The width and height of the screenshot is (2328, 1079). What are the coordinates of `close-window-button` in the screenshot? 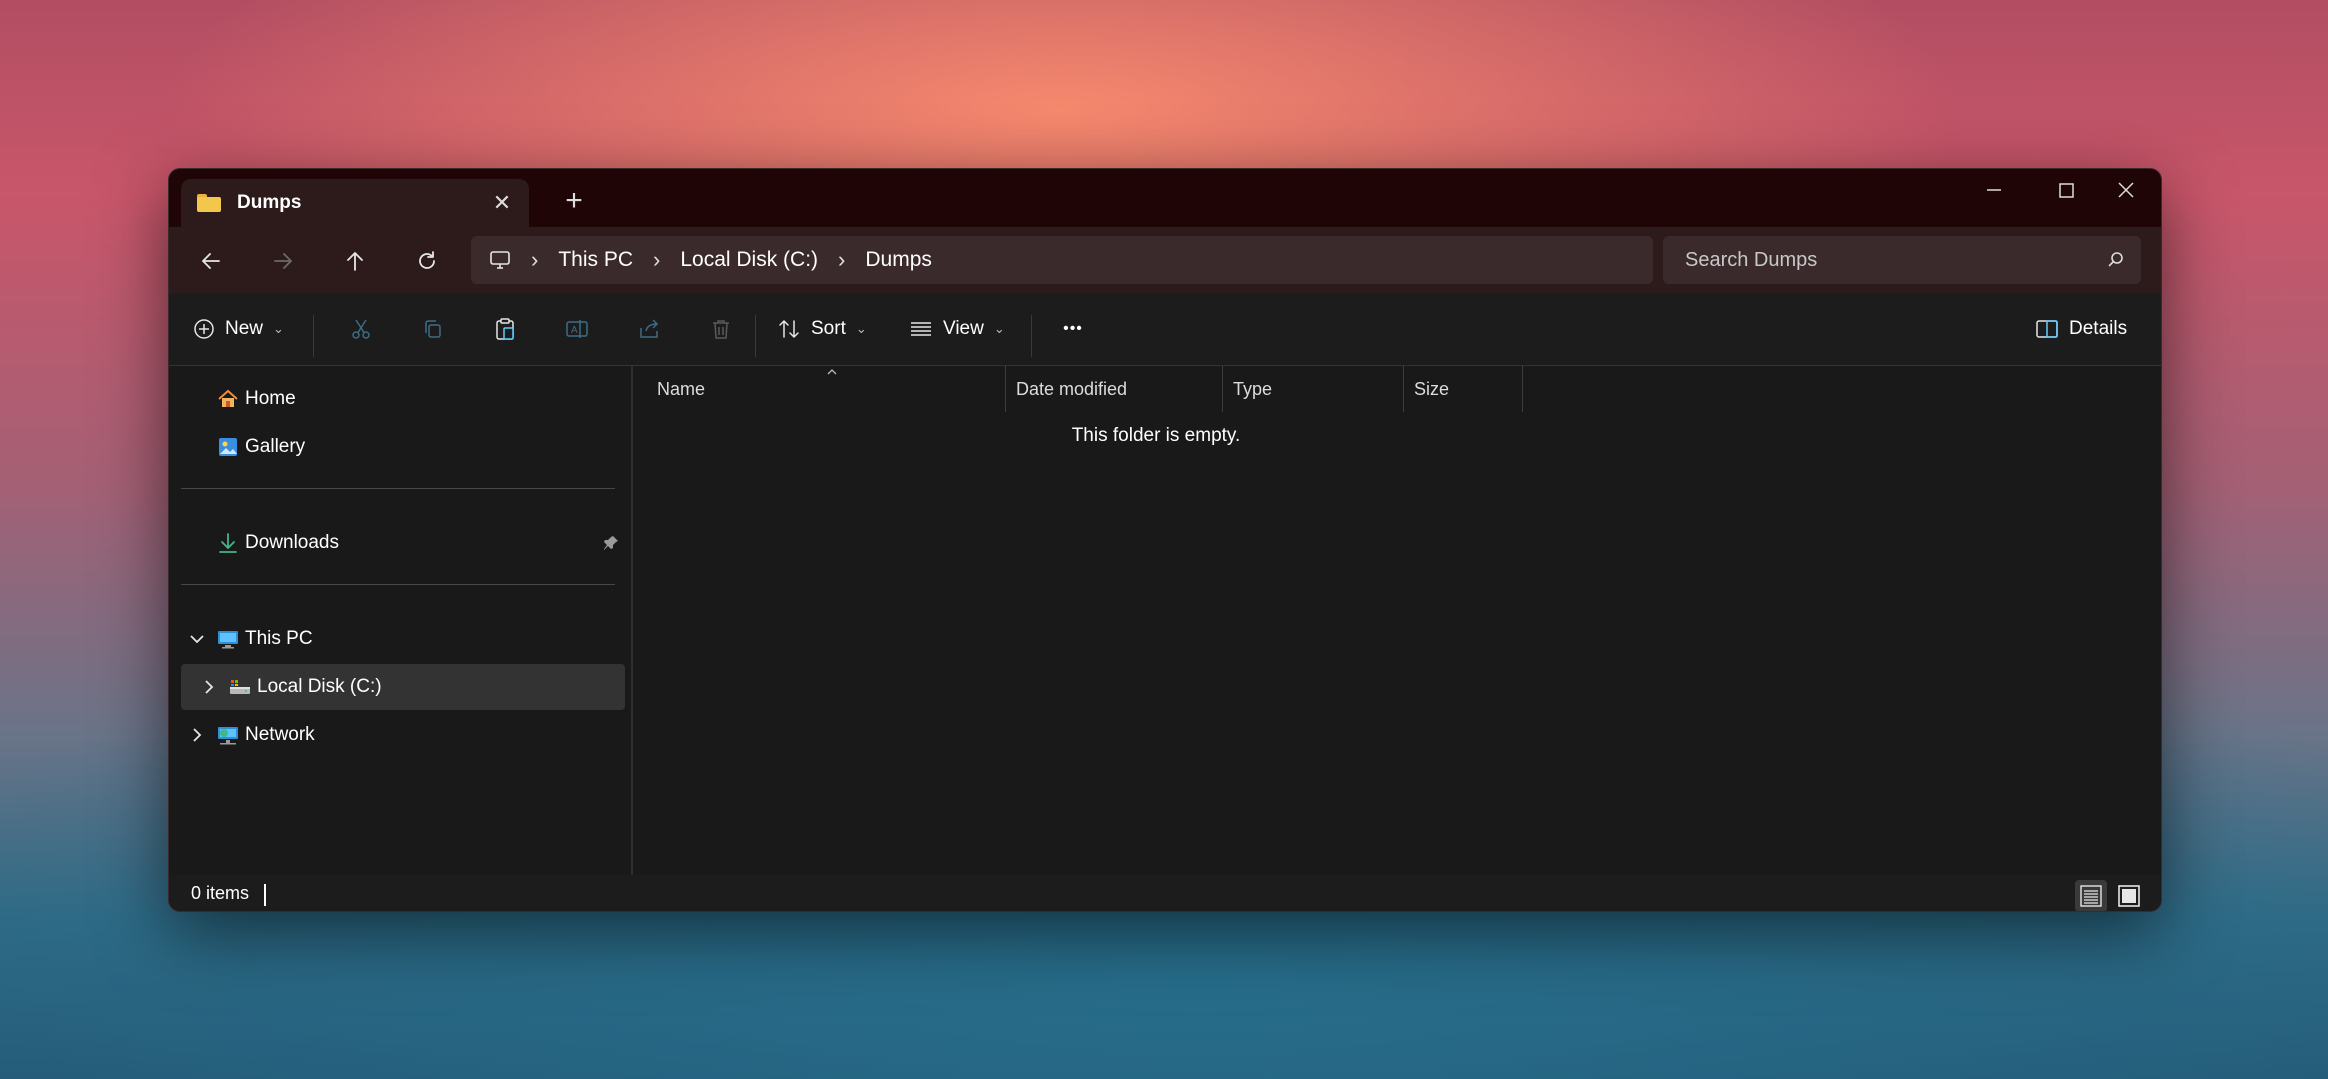 It's located at (2125, 191).